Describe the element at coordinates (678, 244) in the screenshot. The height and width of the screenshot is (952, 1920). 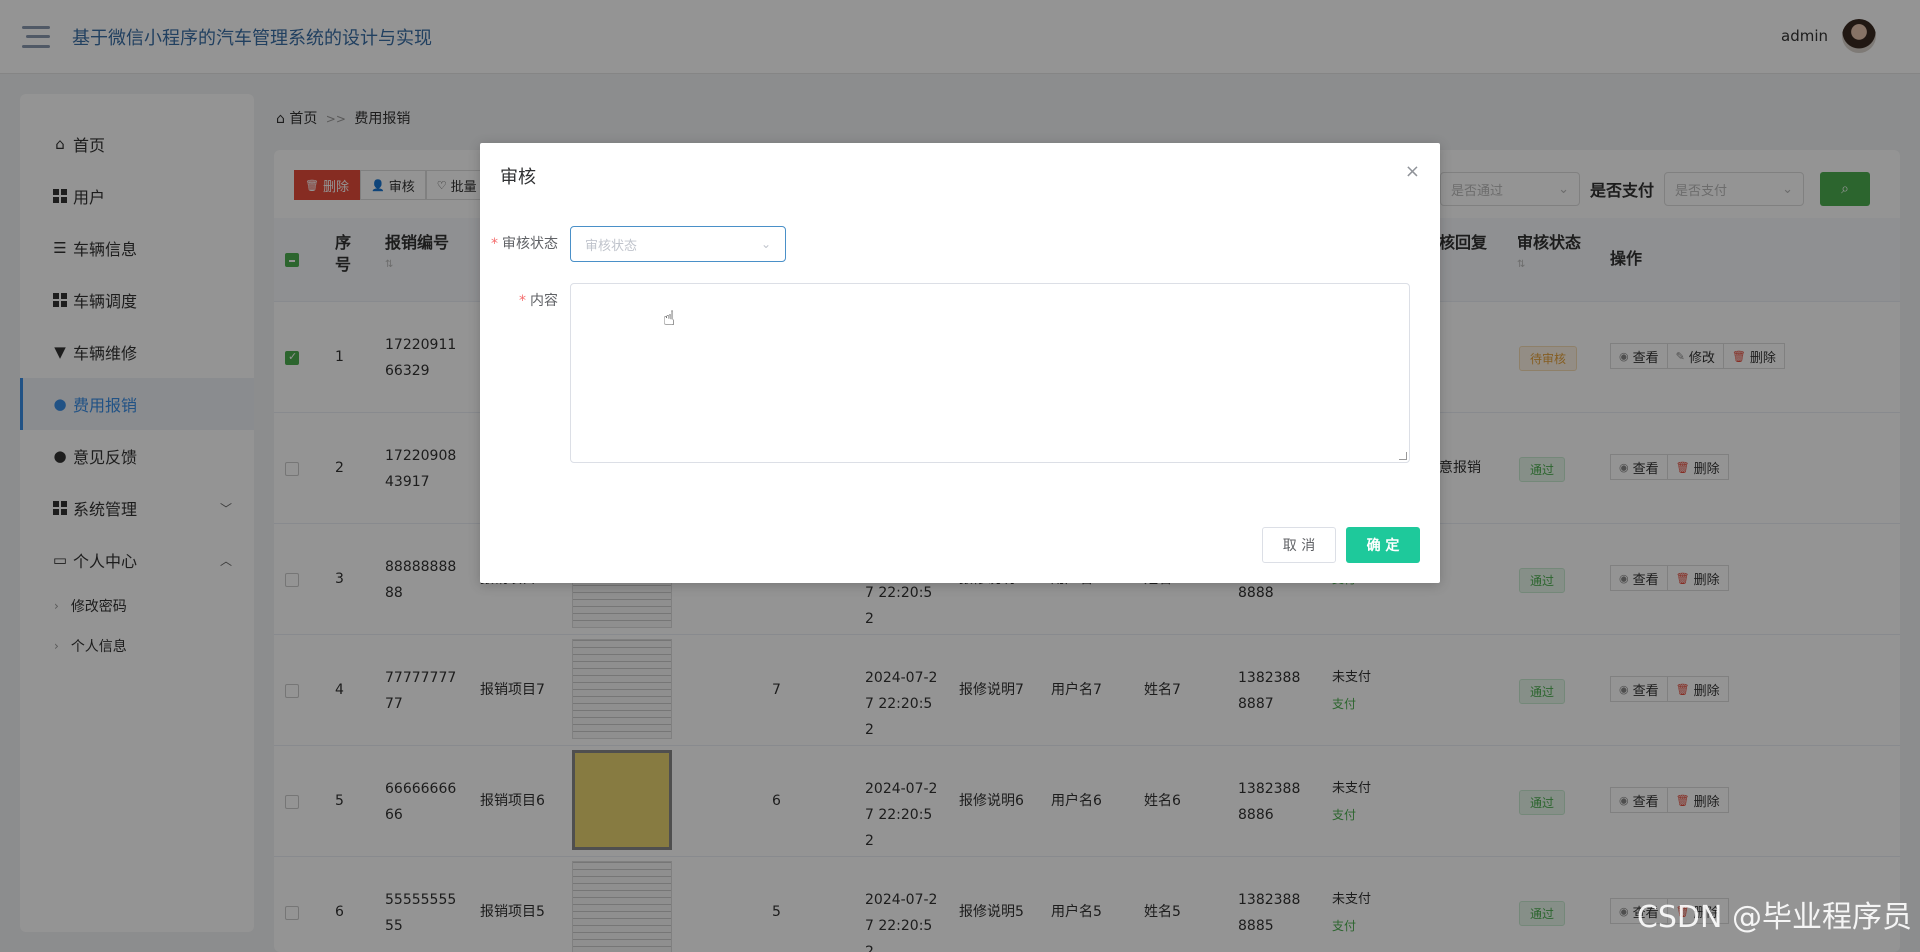
I see `review-status-select: 审核状态 ⌄` at that location.